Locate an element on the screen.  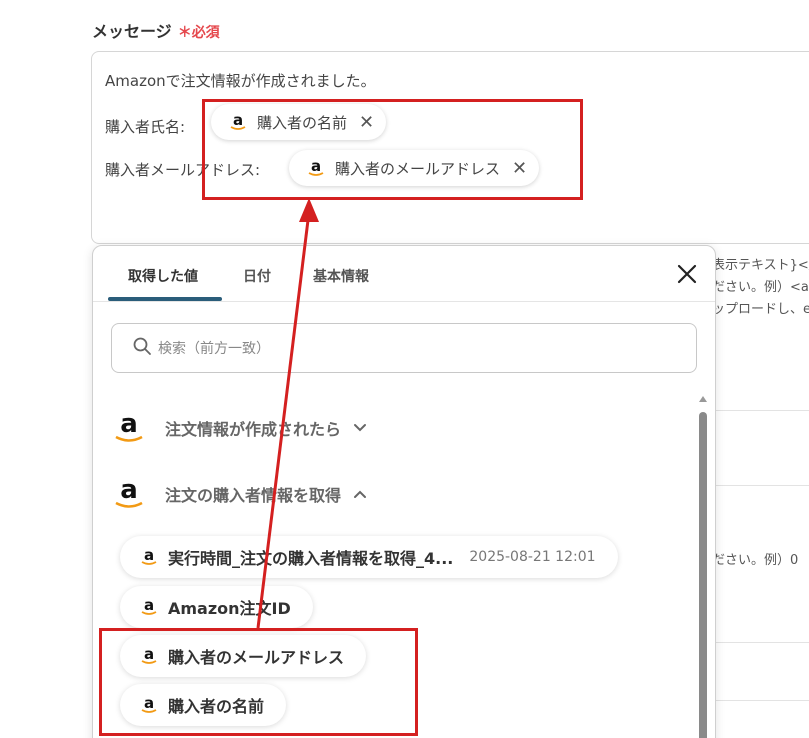
scrollbar is located at coordinates (703, 567).